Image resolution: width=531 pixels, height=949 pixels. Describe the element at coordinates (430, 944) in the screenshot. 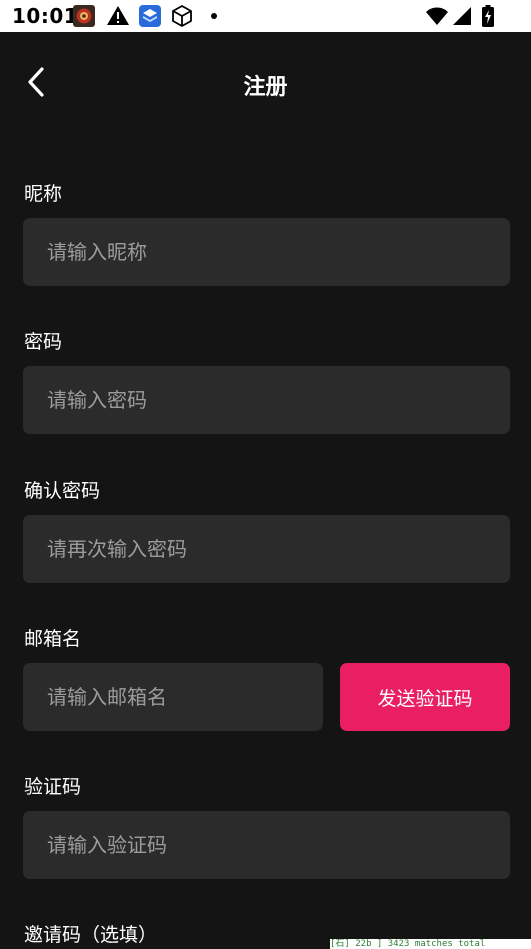

I see `debug-overlay: [石] 22b ] 3423 matches total` at that location.